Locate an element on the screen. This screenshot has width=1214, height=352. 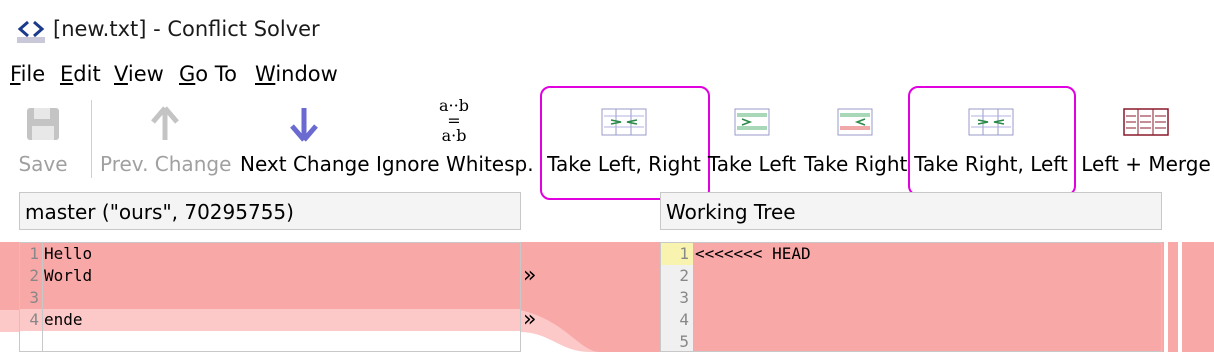
take-left-button: Take Left is located at coordinates (752, 140).